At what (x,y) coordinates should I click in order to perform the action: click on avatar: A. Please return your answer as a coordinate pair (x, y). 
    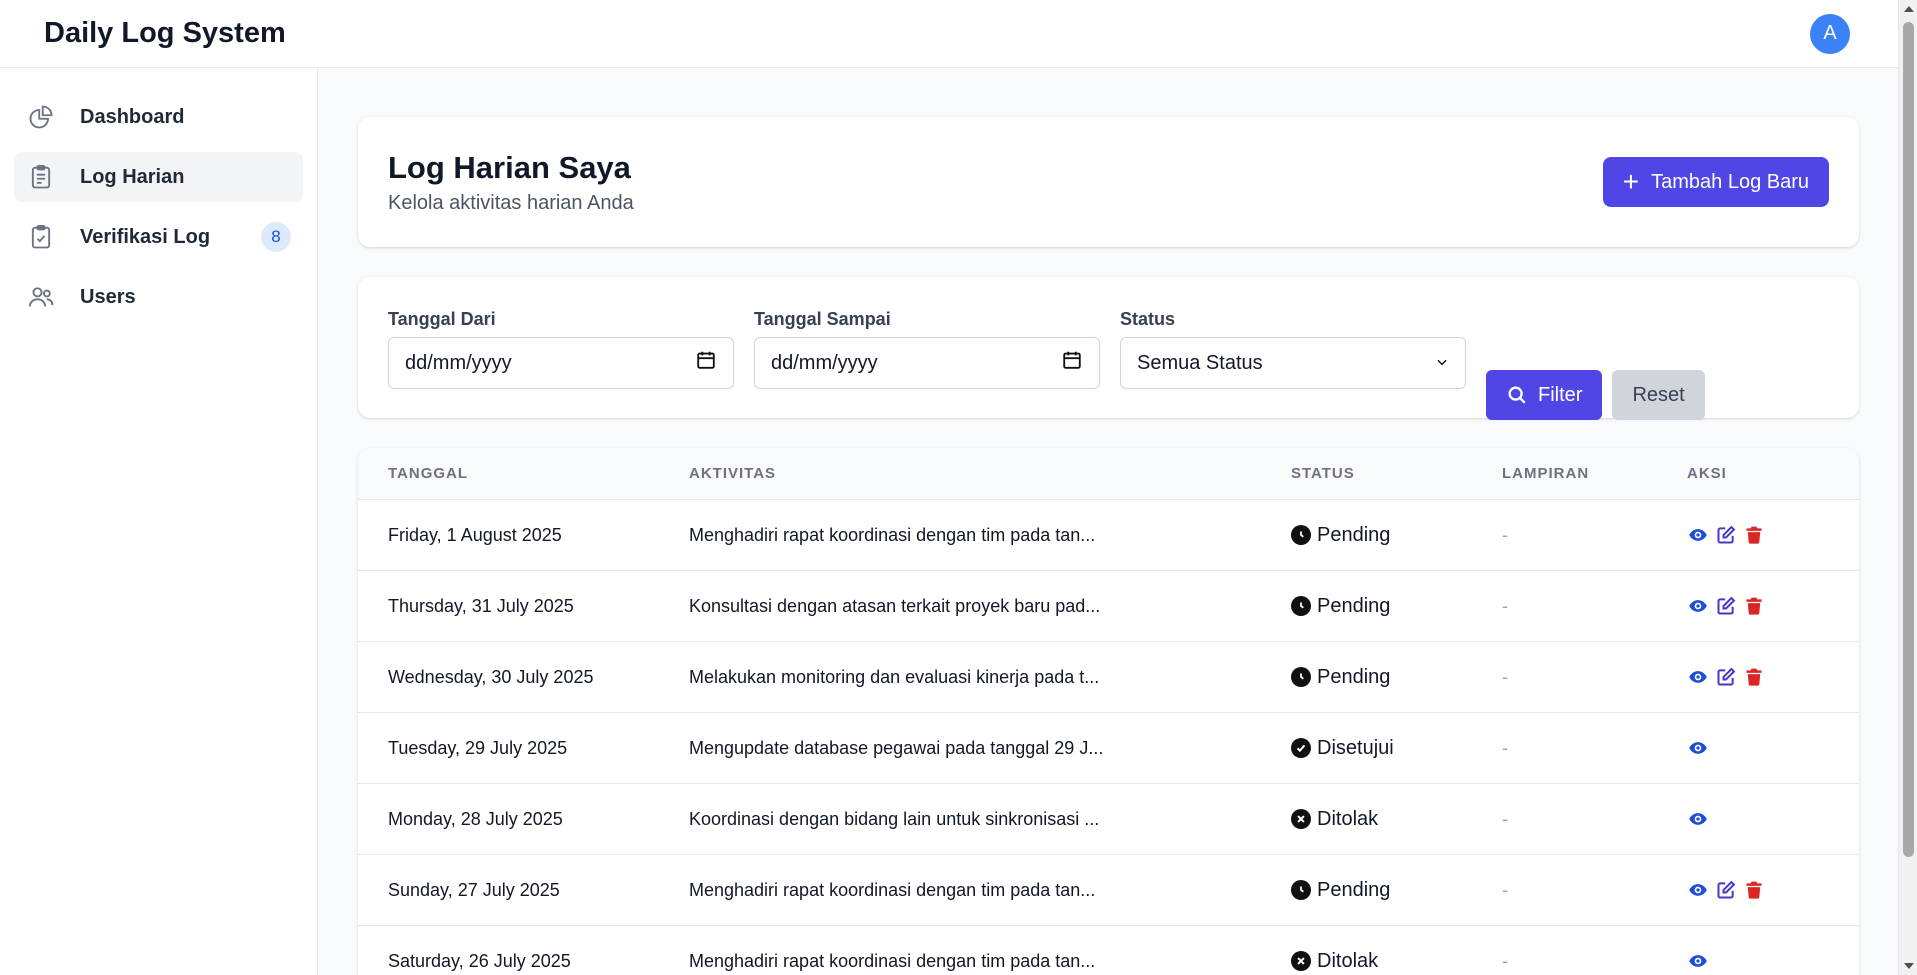
    Looking at the image, I should click on (1830, 33).